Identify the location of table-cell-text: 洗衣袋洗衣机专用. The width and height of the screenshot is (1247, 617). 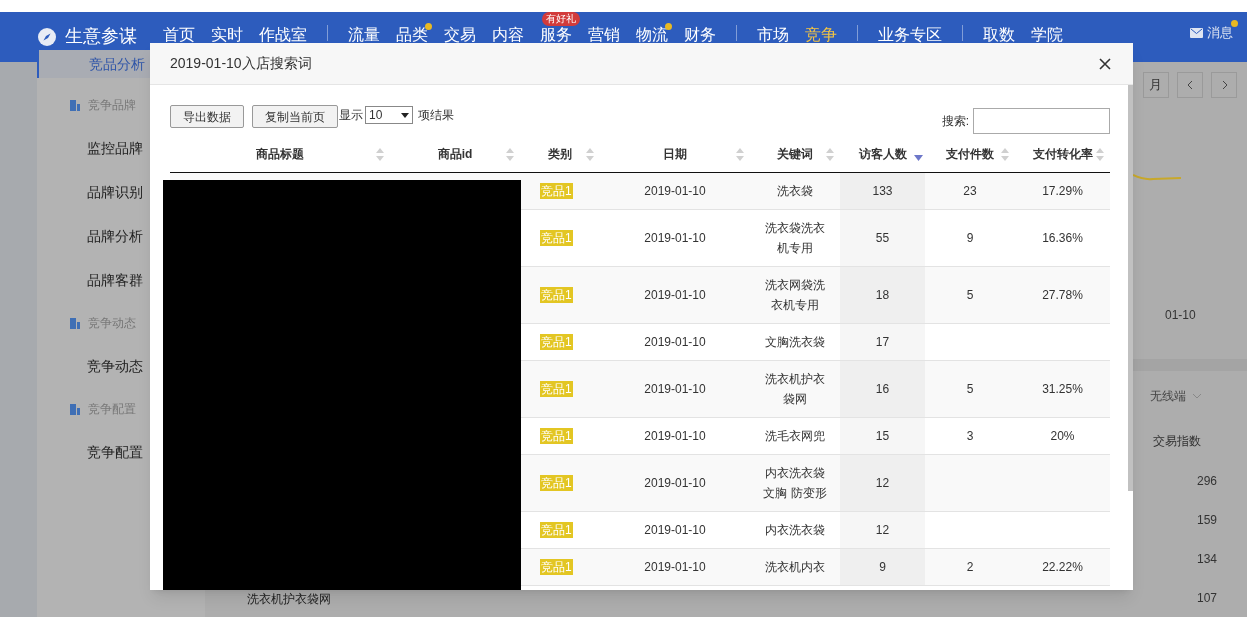
(795, 238).